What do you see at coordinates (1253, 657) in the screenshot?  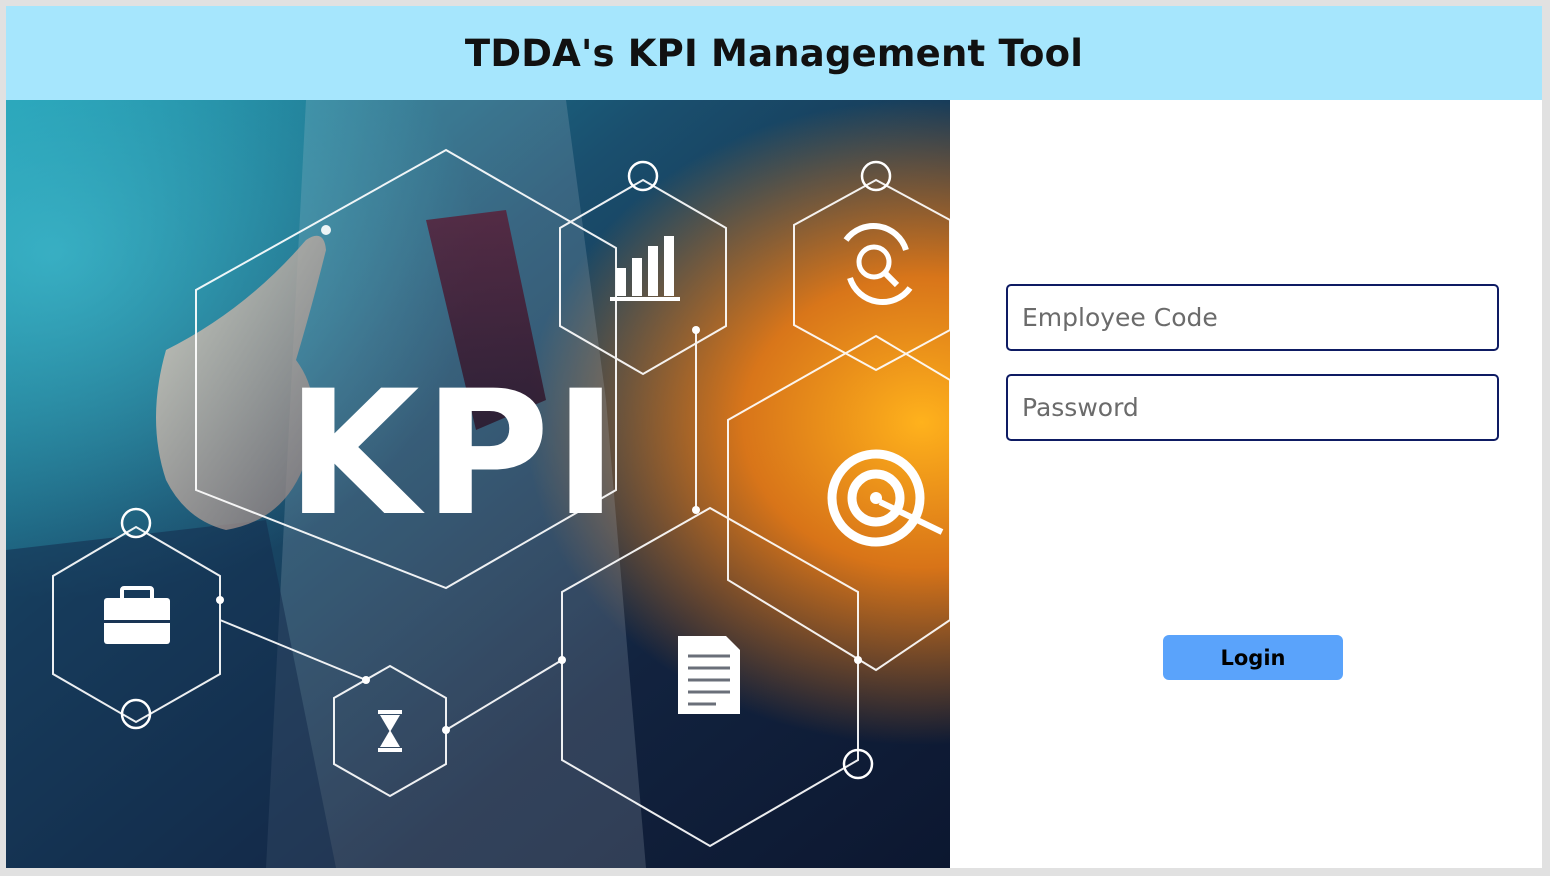 I see `login-button: Login` at bounding box center [1253, 657].